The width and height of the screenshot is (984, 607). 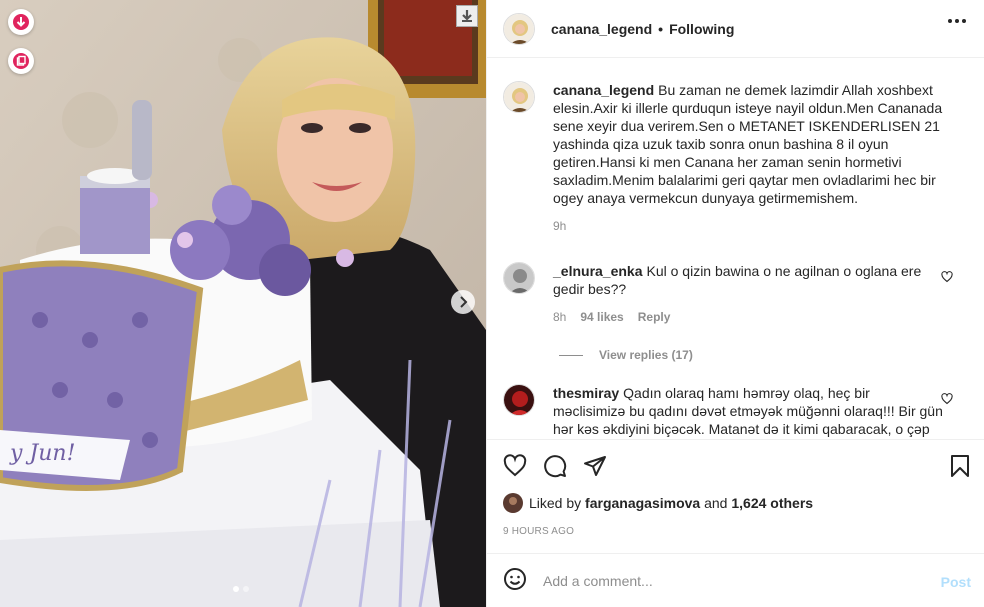 What do you see at coordinates (716, 503) in the screenshot?
I see `likes-and: and` at bounding box center [716, 503].